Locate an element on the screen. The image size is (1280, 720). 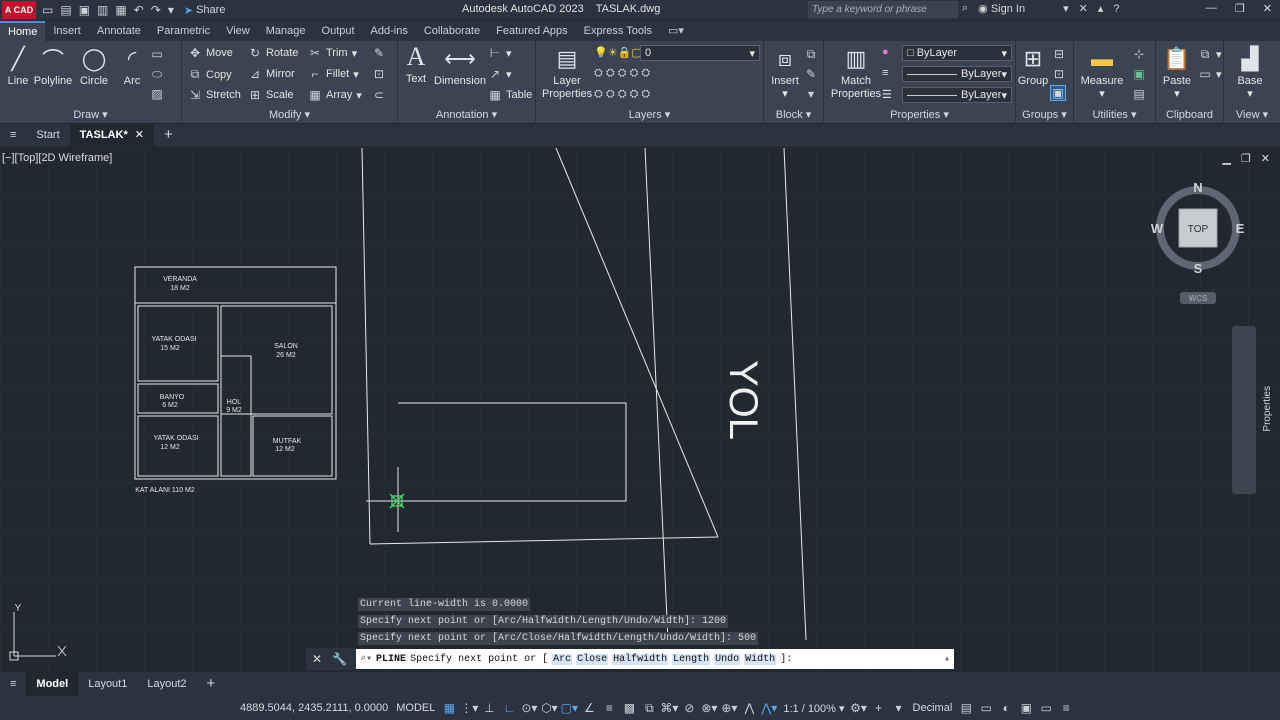
save-icon: ▣ is located at coordinates (84, 10).